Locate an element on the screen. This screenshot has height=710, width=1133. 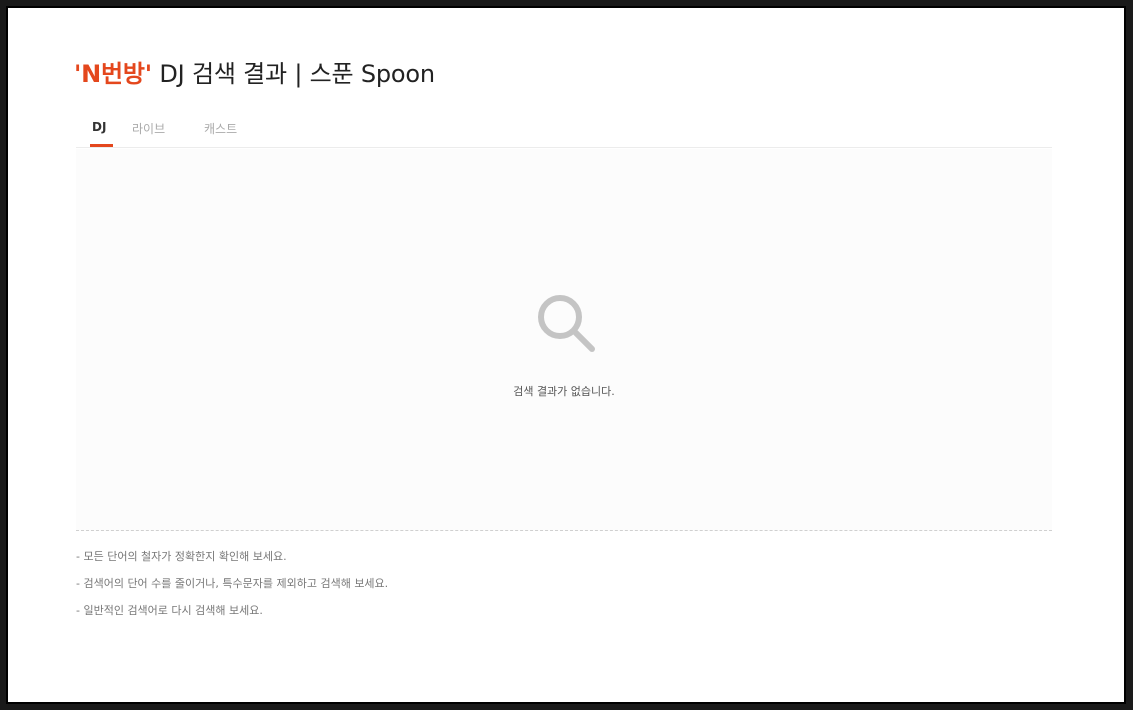
active-tab-indicator is located at coordinates (101, 145).